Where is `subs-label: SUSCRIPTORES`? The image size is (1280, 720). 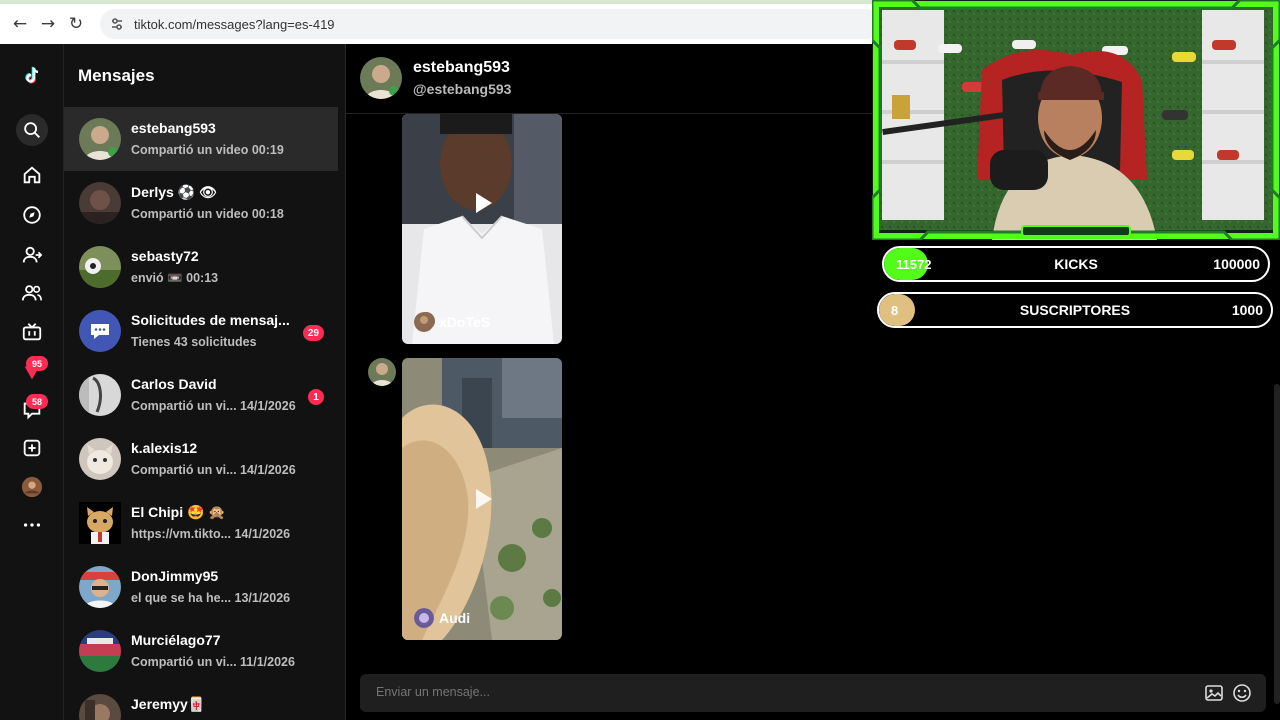
subs-label: SUSCRIPTORES is located at coordinates (1075, 310).